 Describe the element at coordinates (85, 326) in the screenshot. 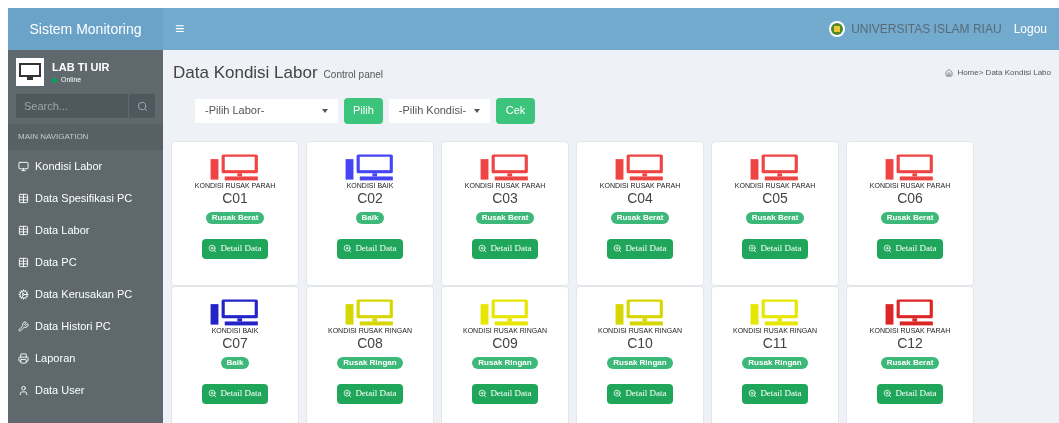

I see `nav-item: Data Histori PC` at that location.